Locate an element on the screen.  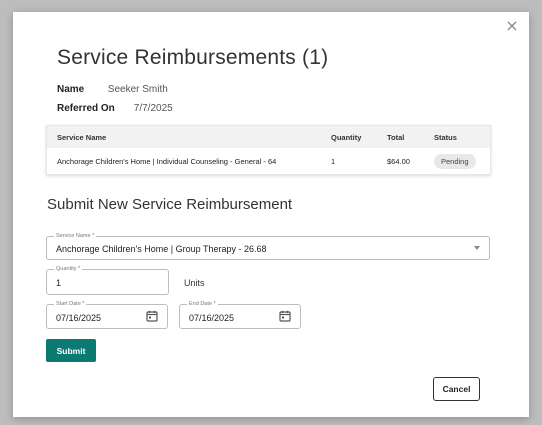
referred-on-row: Referred On 7/7/2025 is located at coordinates (115, 108).